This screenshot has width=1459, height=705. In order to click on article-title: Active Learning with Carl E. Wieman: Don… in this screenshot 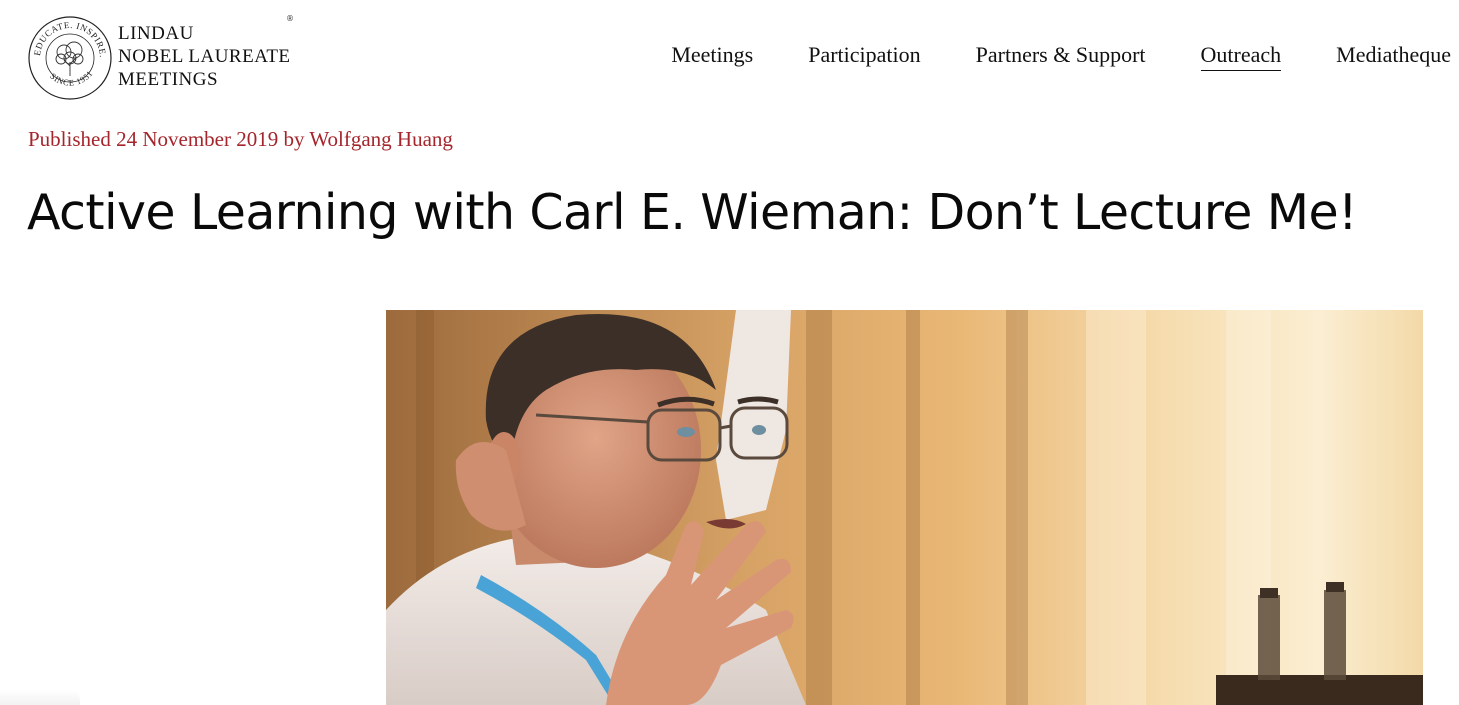, I will do `click(692, 212)`.